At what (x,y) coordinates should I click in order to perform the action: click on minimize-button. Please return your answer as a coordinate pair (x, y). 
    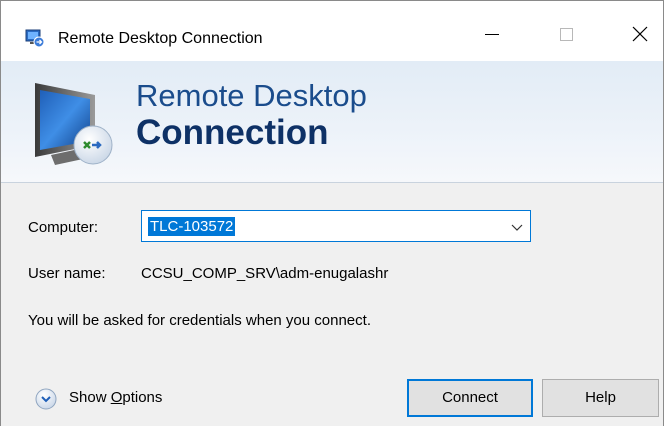
    Looking at the image, I should click on (491, 35).